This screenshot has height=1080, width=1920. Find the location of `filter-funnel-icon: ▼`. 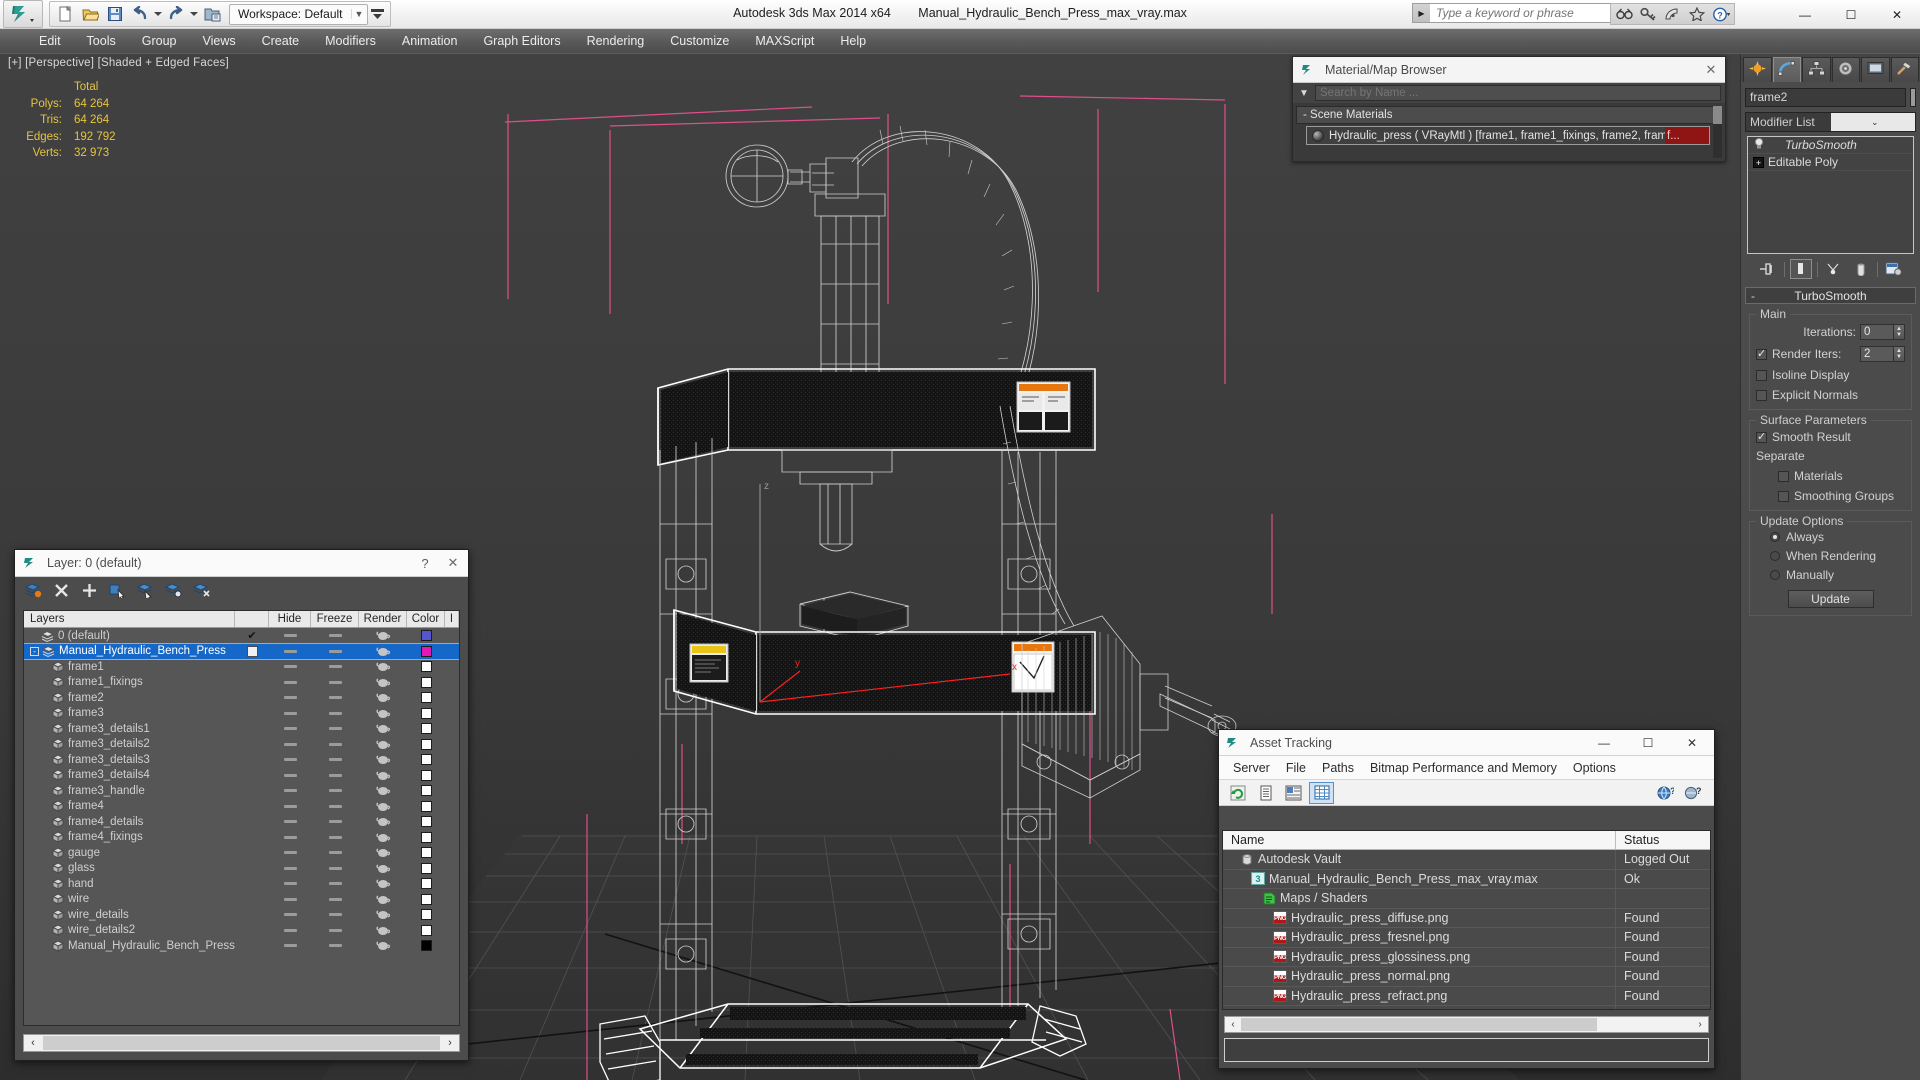

filter-funnel-icon: ▼ is located at coordinates (1304, 93).